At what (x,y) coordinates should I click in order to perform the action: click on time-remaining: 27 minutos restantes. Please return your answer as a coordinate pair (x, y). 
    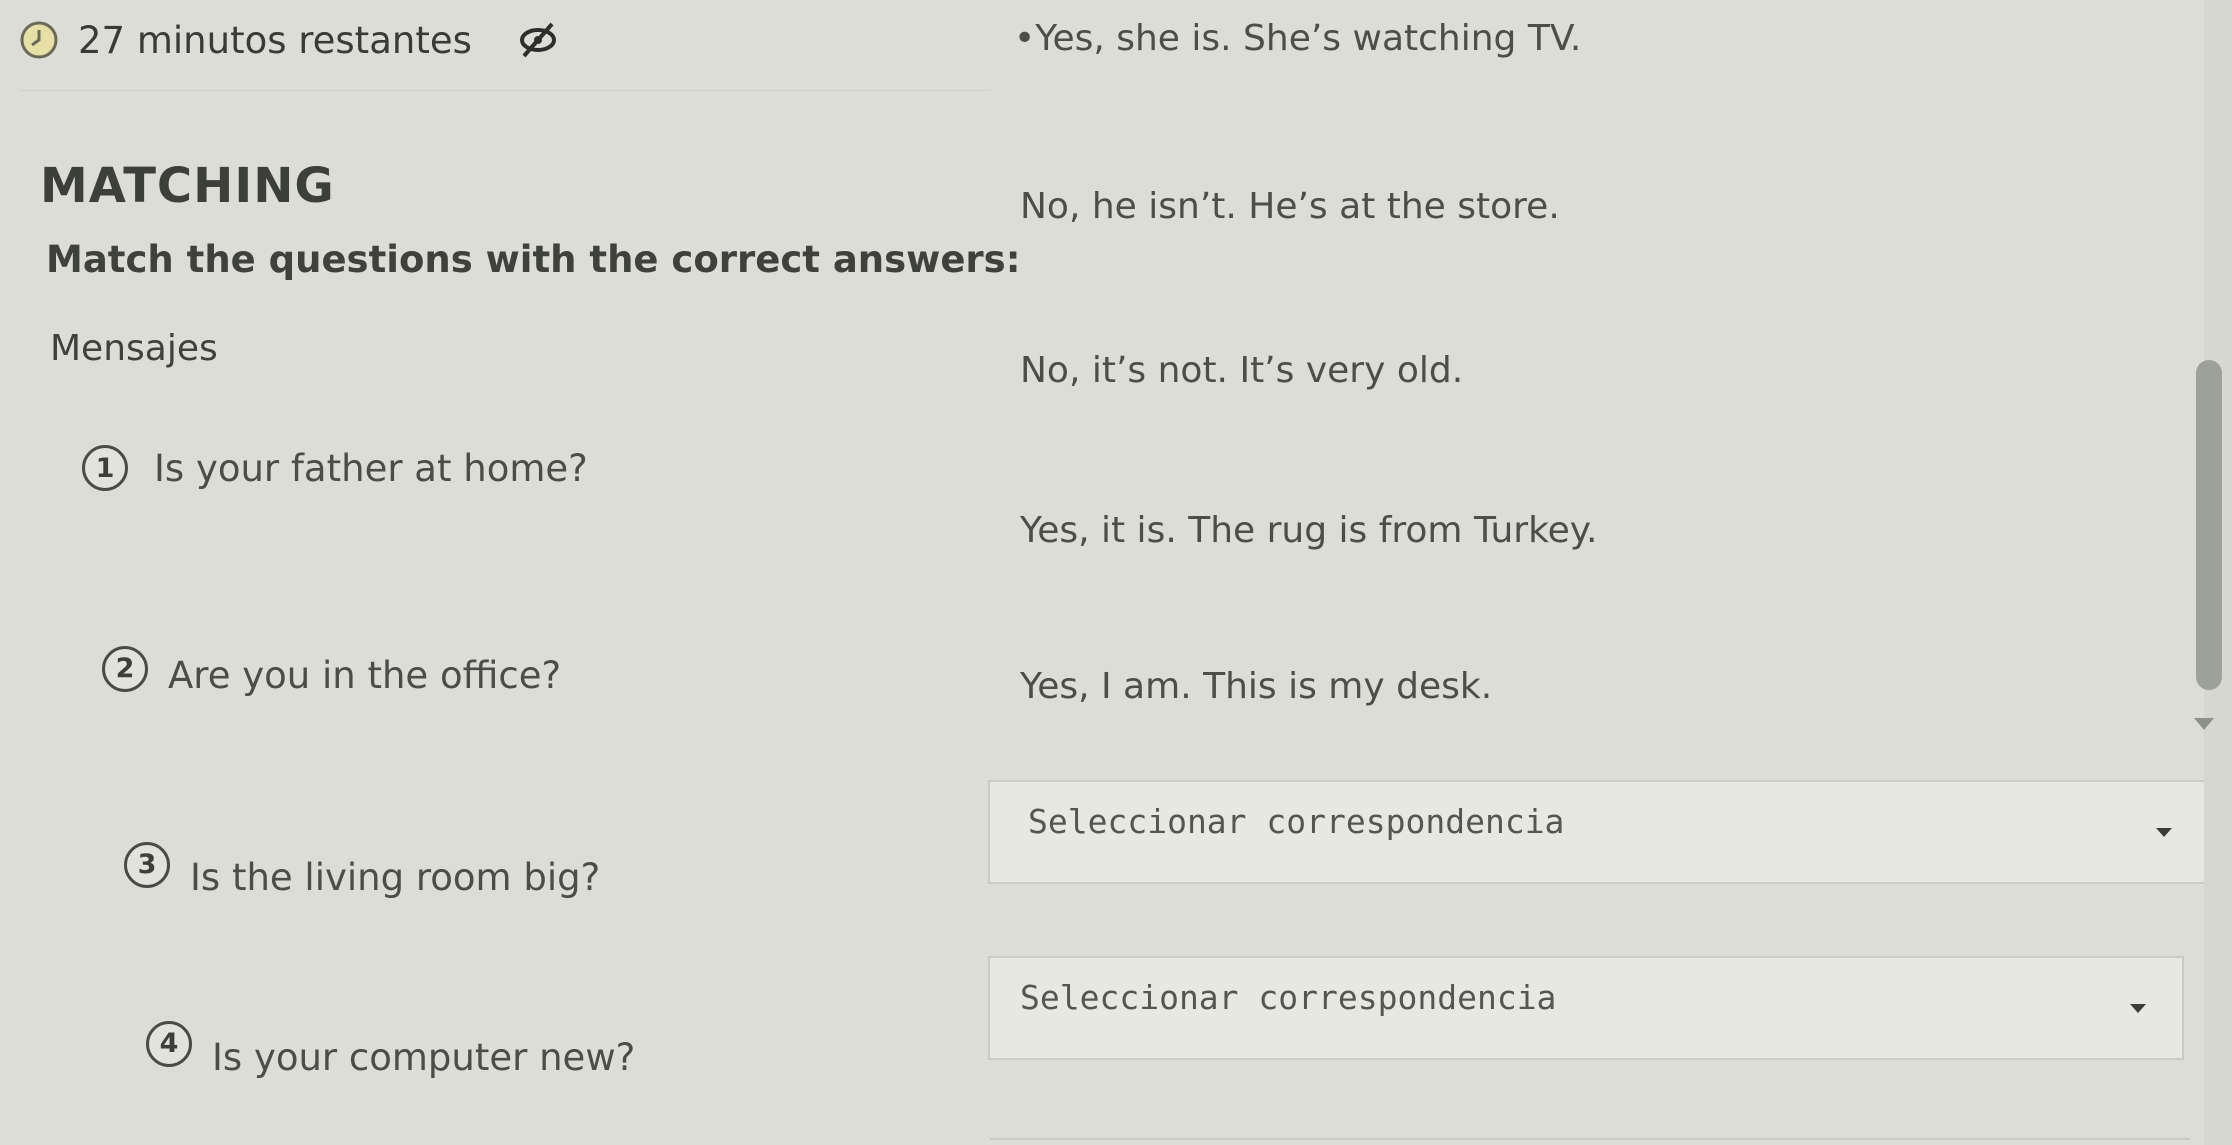
    Looking at the image, I should click on (275, 40).